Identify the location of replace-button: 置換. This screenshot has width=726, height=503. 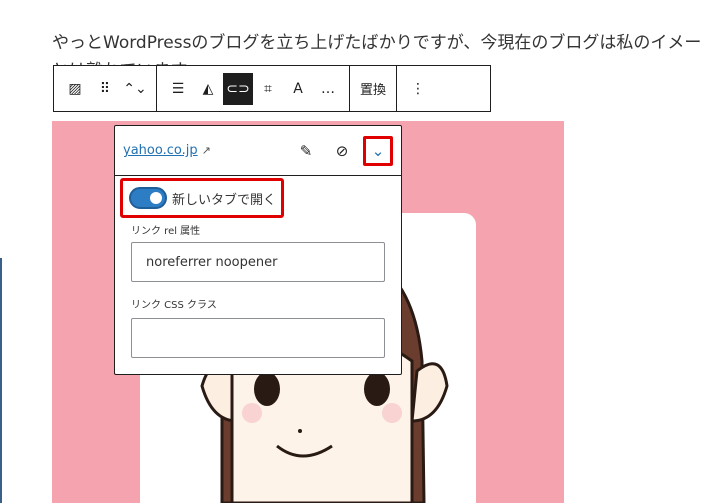
(373, 89).